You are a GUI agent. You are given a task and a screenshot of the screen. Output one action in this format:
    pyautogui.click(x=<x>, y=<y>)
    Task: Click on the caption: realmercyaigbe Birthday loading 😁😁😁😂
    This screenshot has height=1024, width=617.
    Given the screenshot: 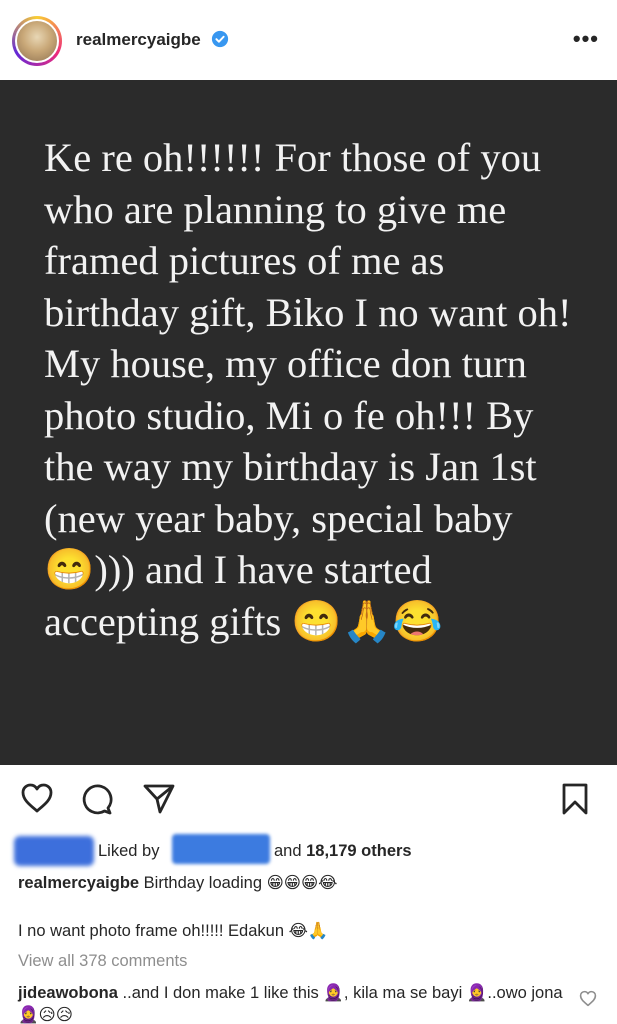 What is the action you would take?
    pyautogui.click(x=177, y=883)
    